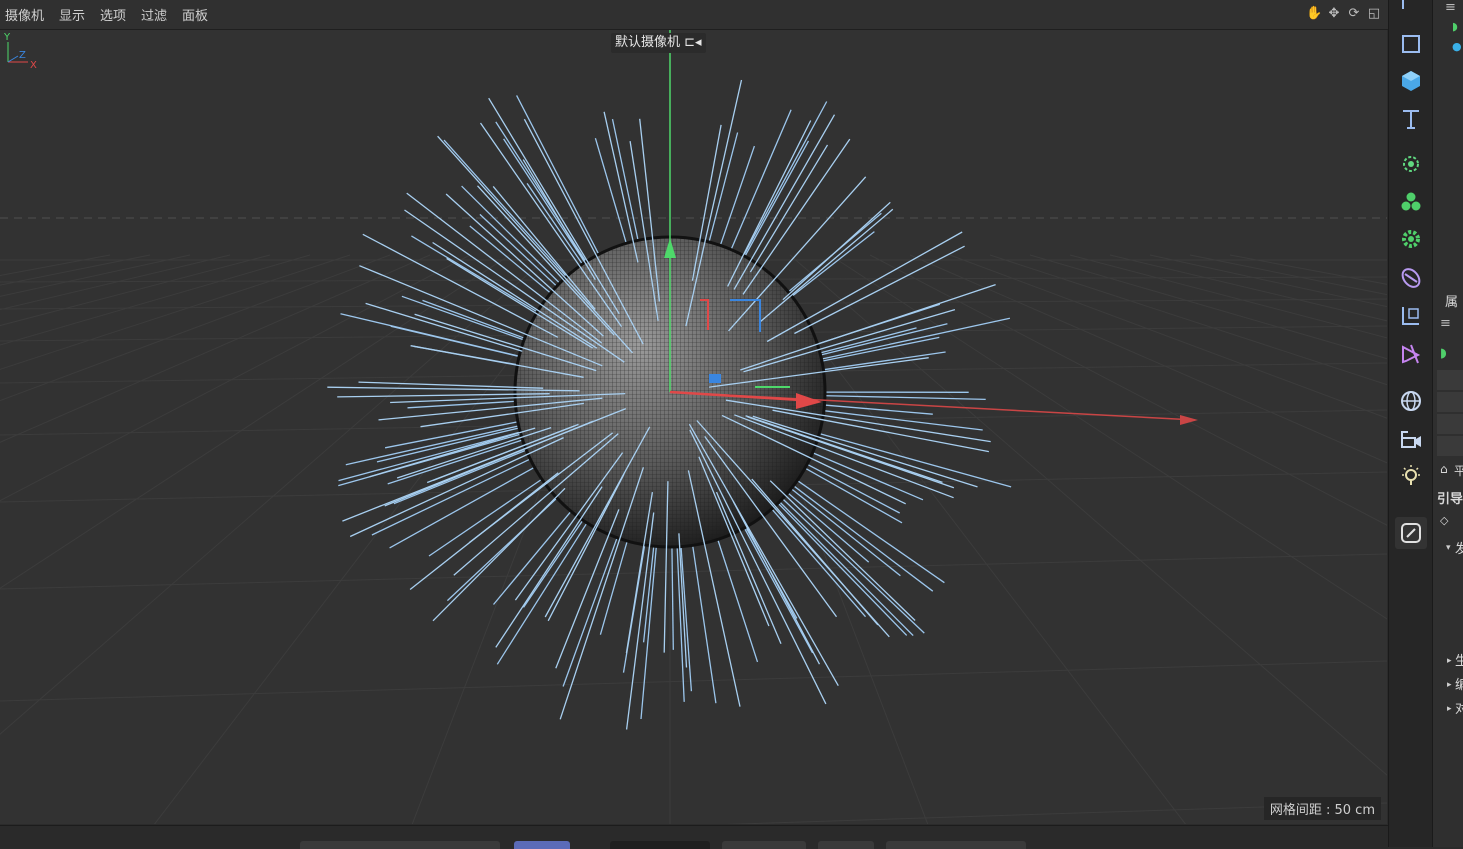 Image resolution: width=1463 pixels, height=849 pixels. Describe the element at coordinates (1459, 683) in the screenshot. I see `row-label-2: 编` at that location.